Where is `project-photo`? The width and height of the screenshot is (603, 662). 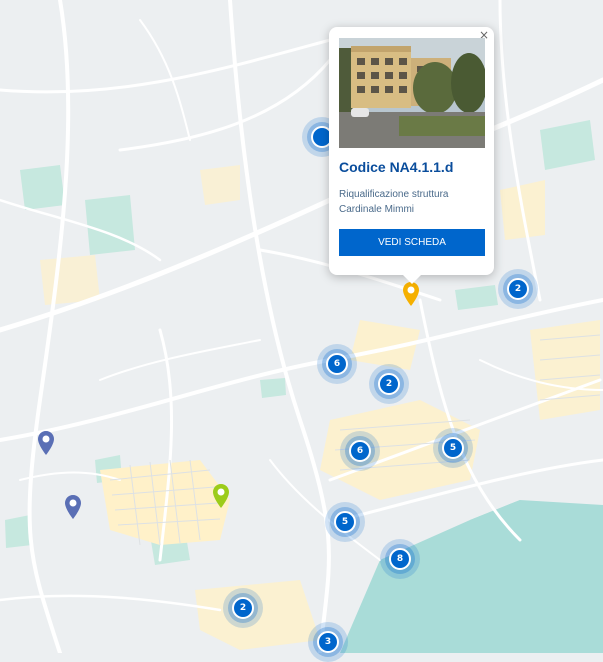
project-photo is located at coordinates (412, 93).